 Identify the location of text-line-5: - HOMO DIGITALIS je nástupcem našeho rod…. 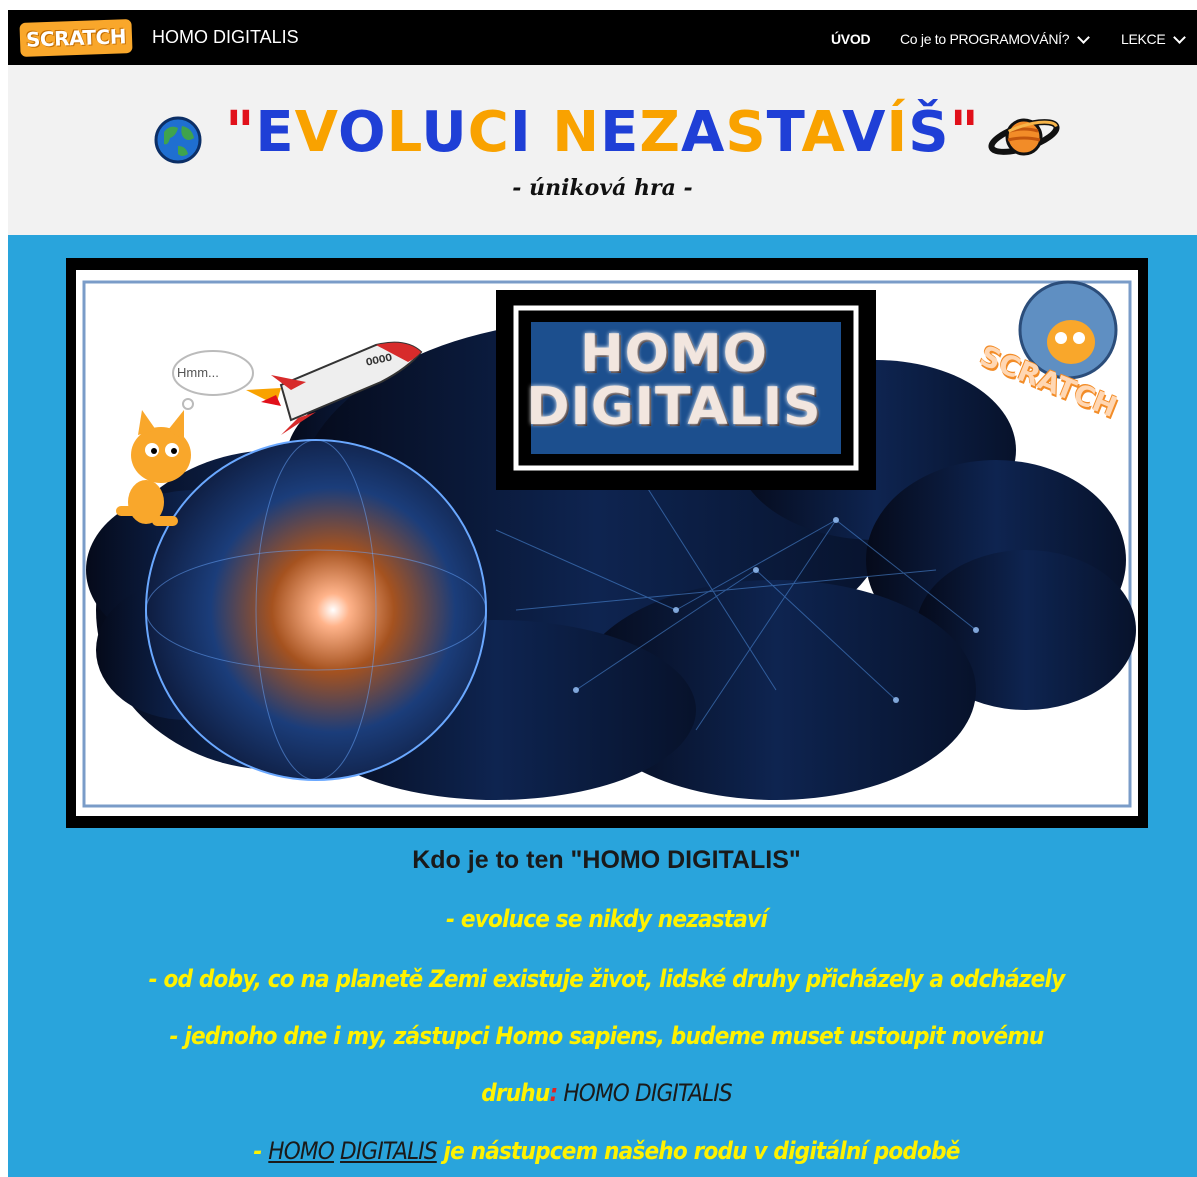
(602, 1151).